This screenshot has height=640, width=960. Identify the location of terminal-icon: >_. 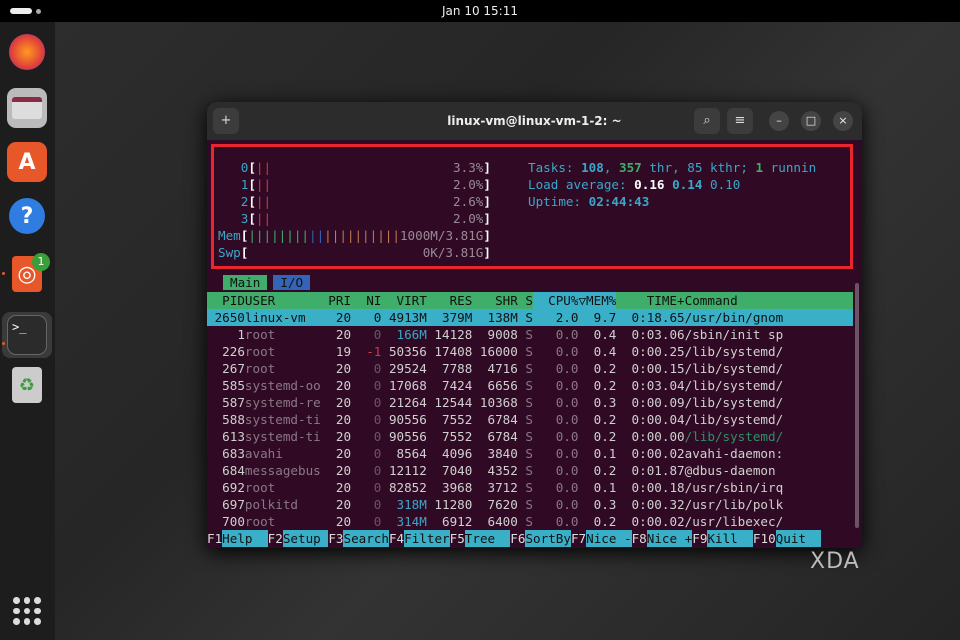
(27, 335).